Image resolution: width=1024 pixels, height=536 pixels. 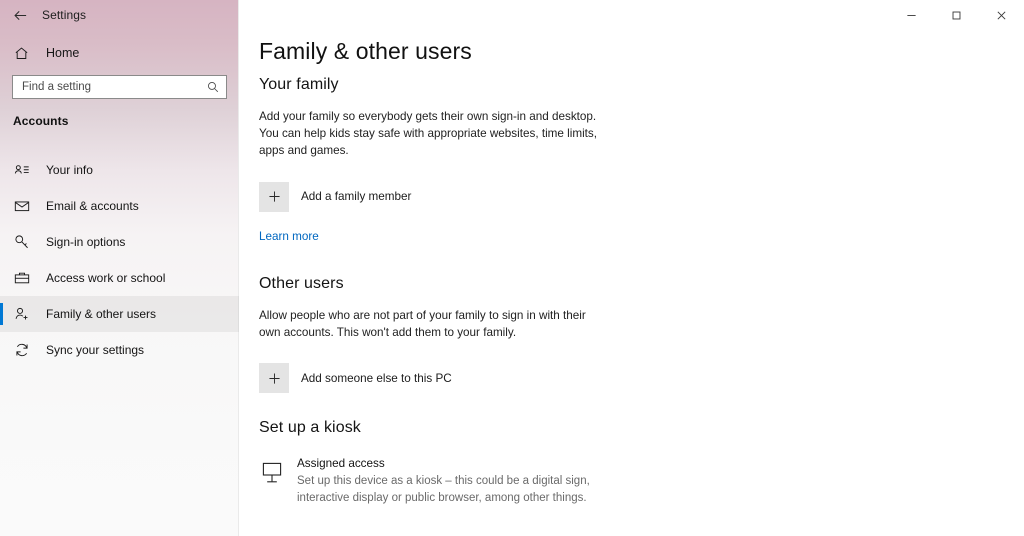 What do you see at coordinates (21, 278) in the screenshot?
I see `briefcase-icon` at bounding box center [21, 278].